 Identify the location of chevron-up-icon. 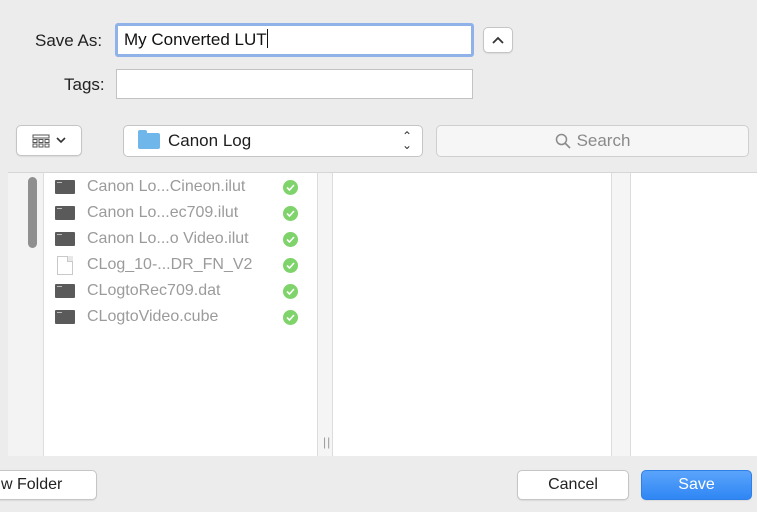
(498, 40).